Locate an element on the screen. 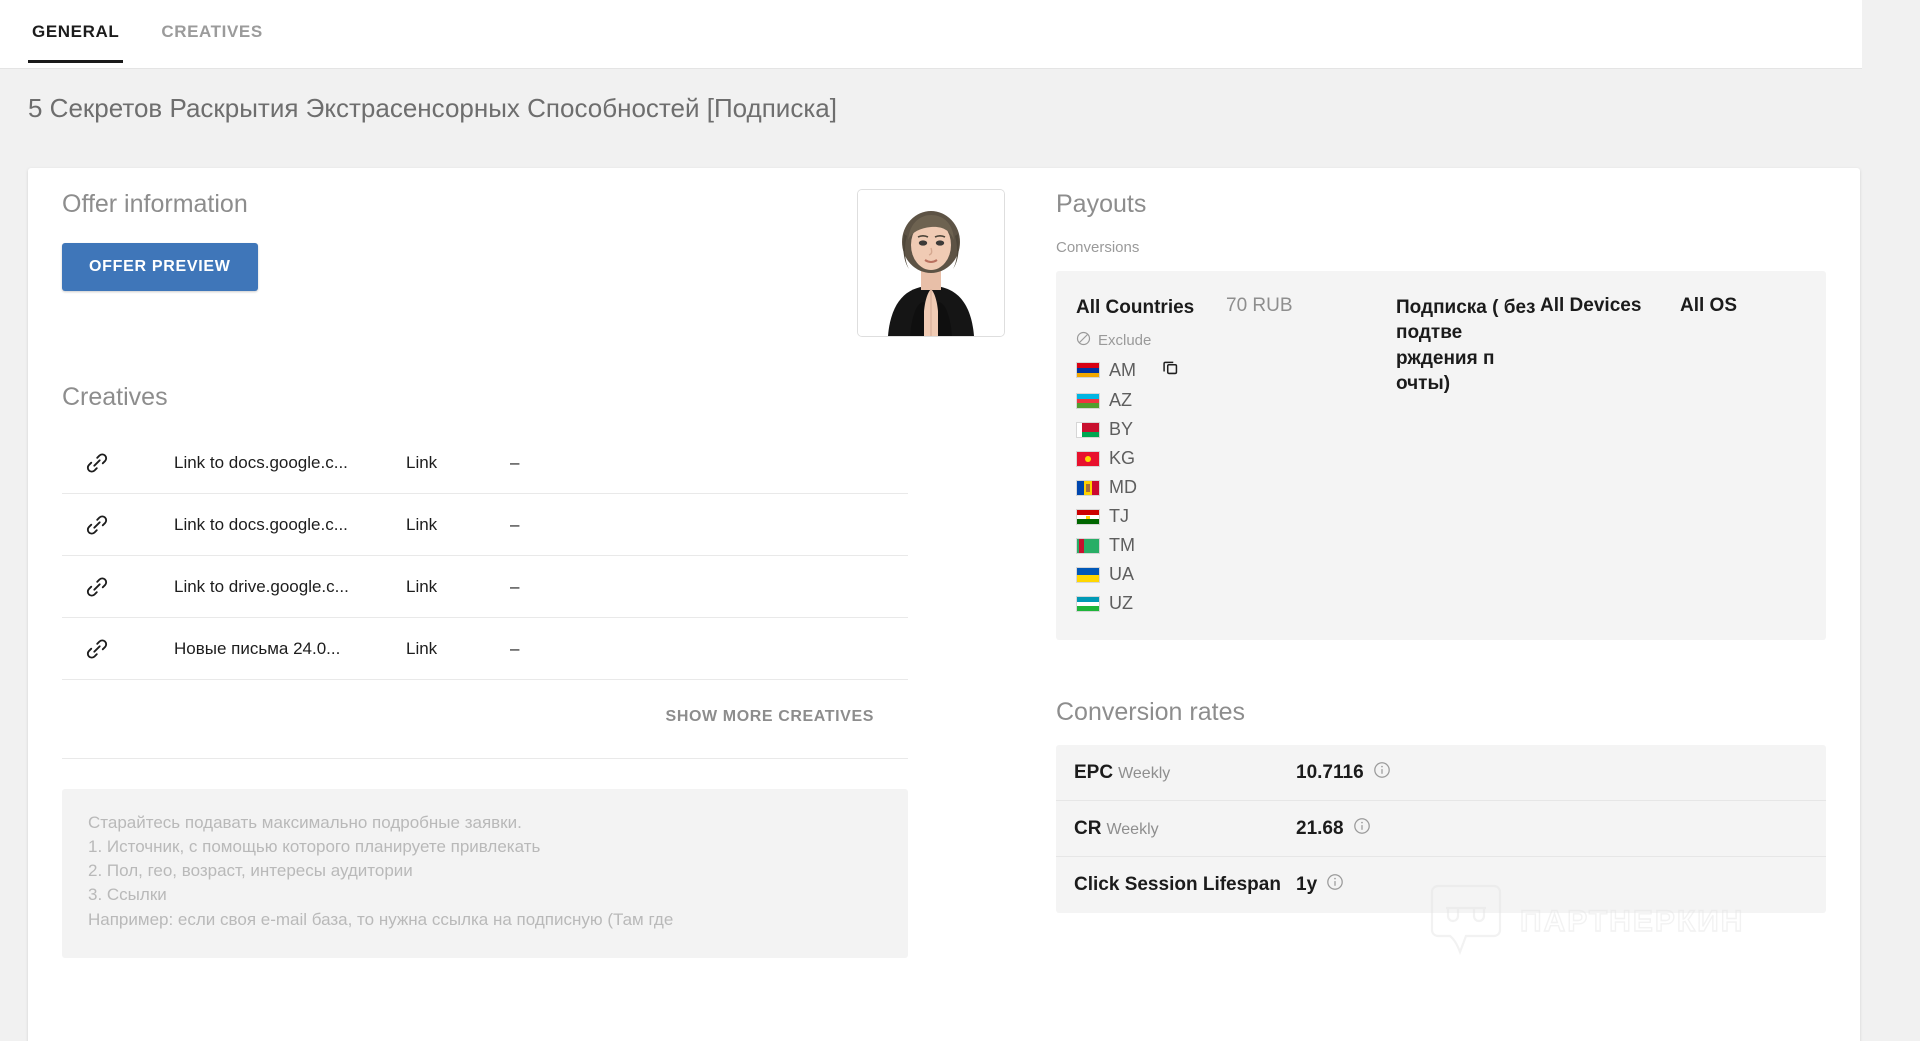 The image size is (1920, 1041). exclude-icon is located at coordinates (1083, 340).